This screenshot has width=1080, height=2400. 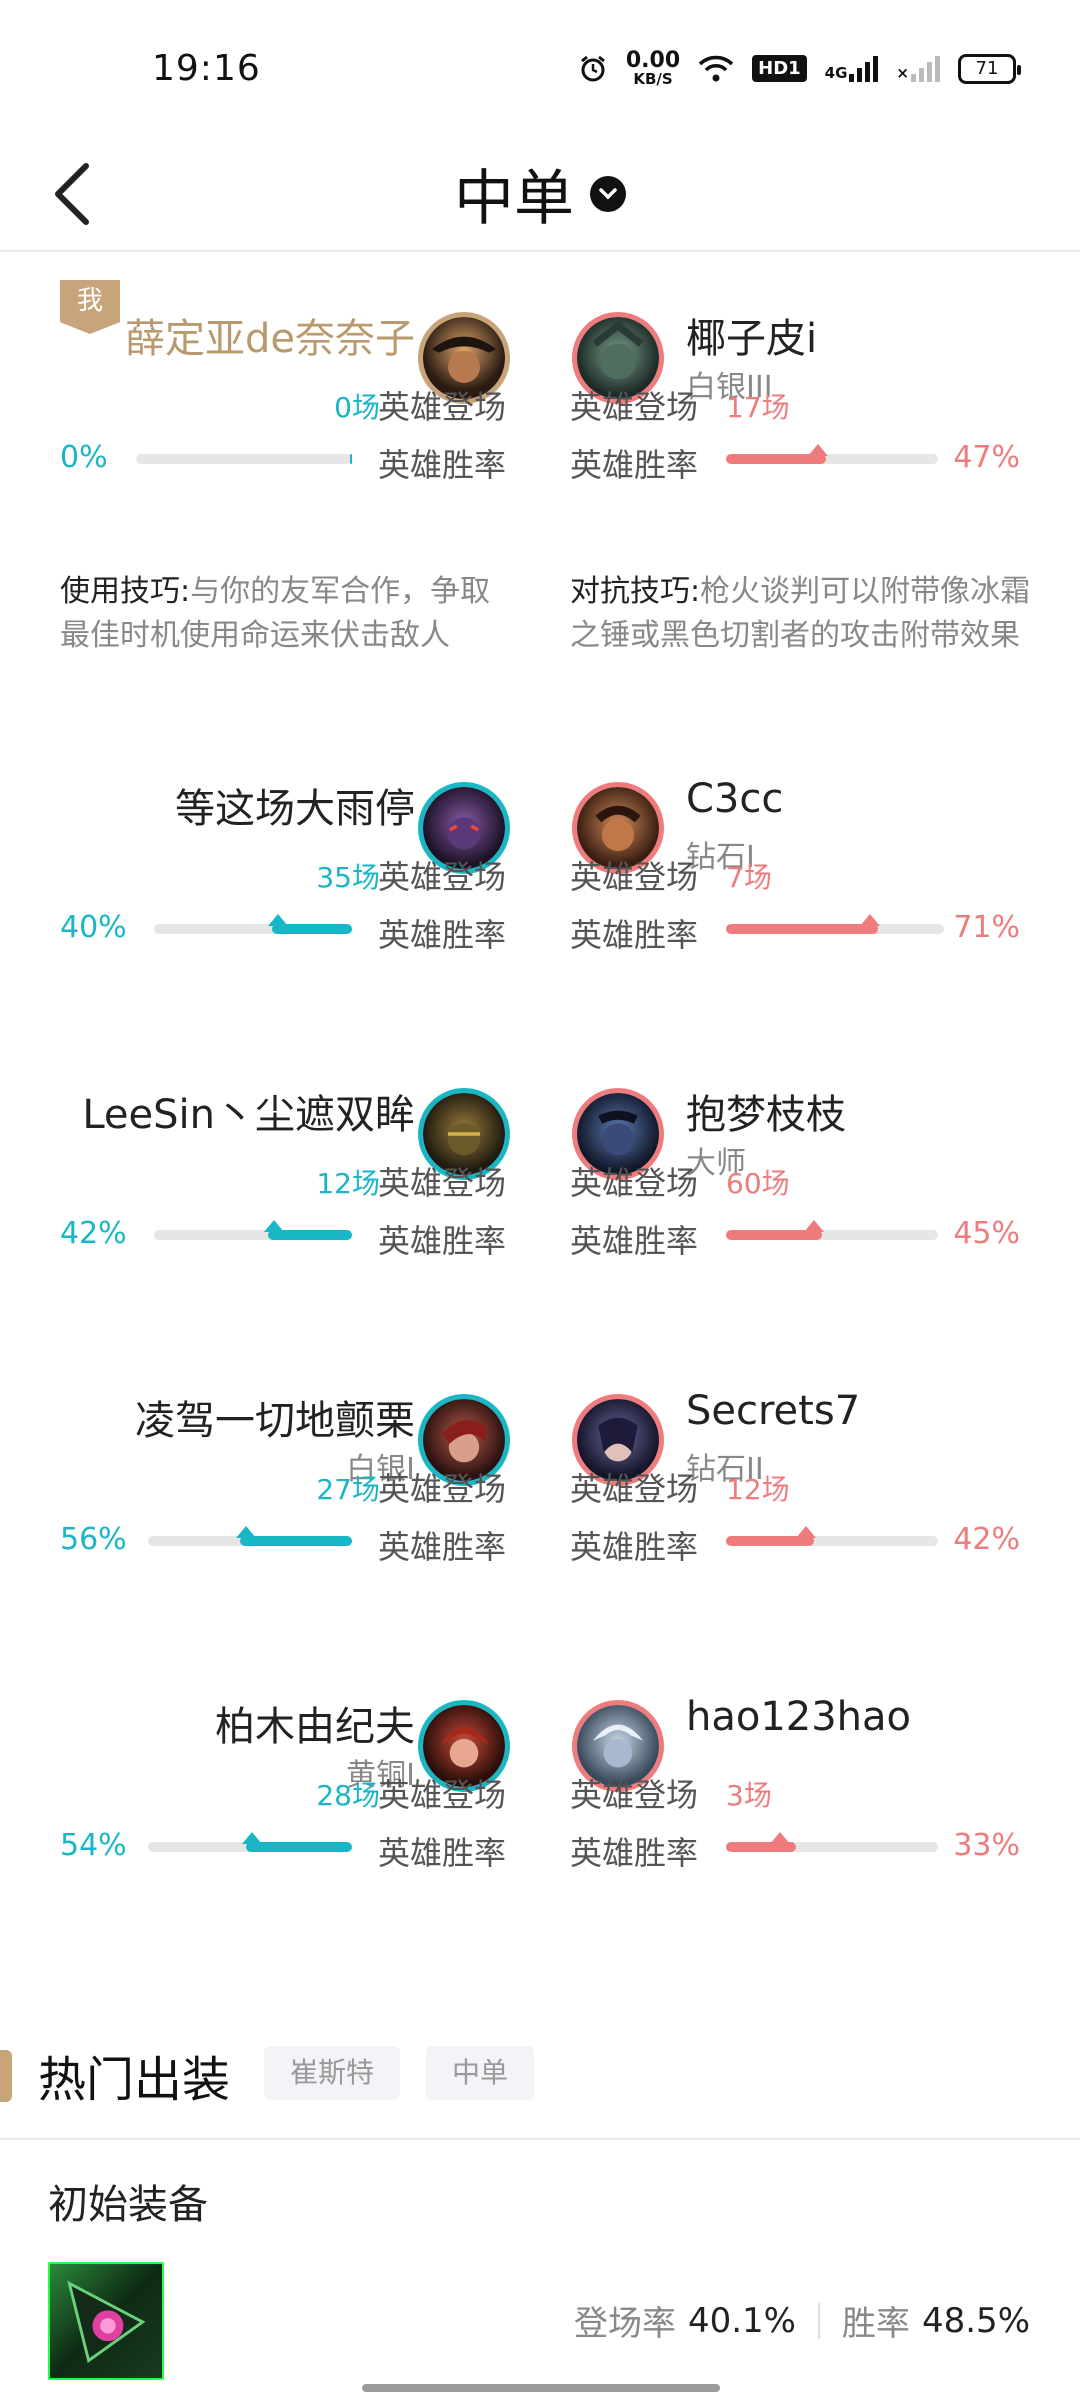 I want to click on hot-builds-header: 热门出装 崔斯特 中单, so click(x=540, y=2090).